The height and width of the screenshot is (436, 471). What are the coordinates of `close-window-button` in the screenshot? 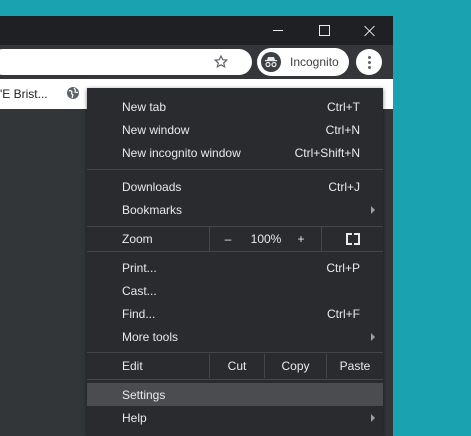 It's located at (370, 30).